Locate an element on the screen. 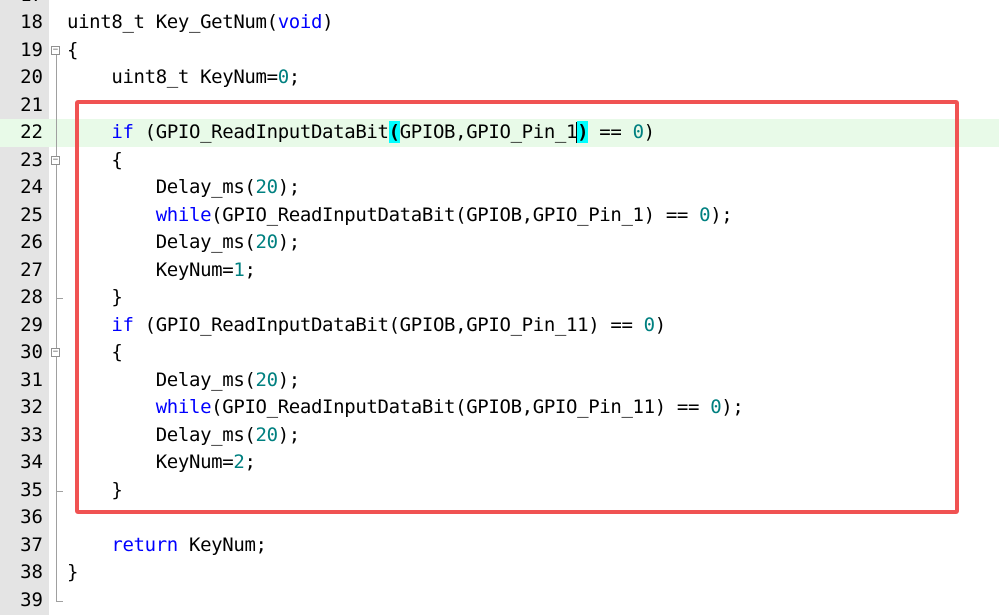 This screenshot has height=615, width=999. fold-guide-line is located at coordinates (56, 327).